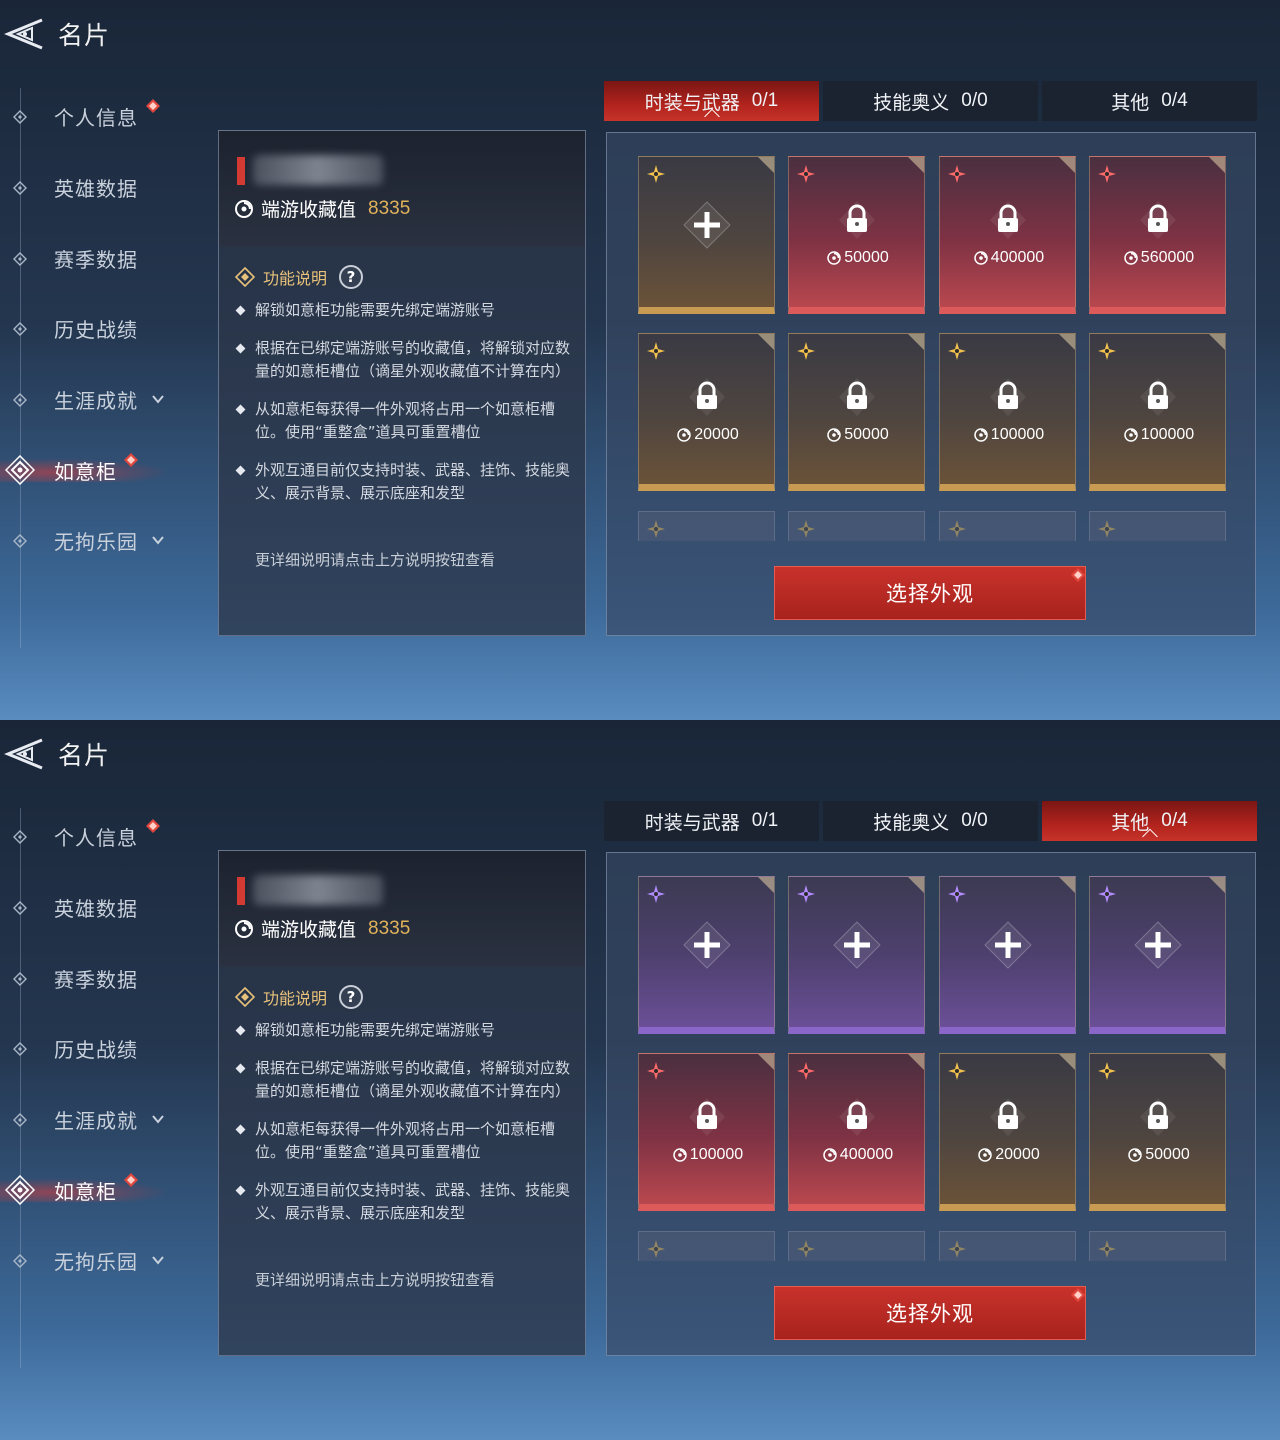 This screenshot has height=1440, width=1280. Describe the element at coordinates (857, 1155) in the screenshot. I see `slot-price: 400000` at that location.